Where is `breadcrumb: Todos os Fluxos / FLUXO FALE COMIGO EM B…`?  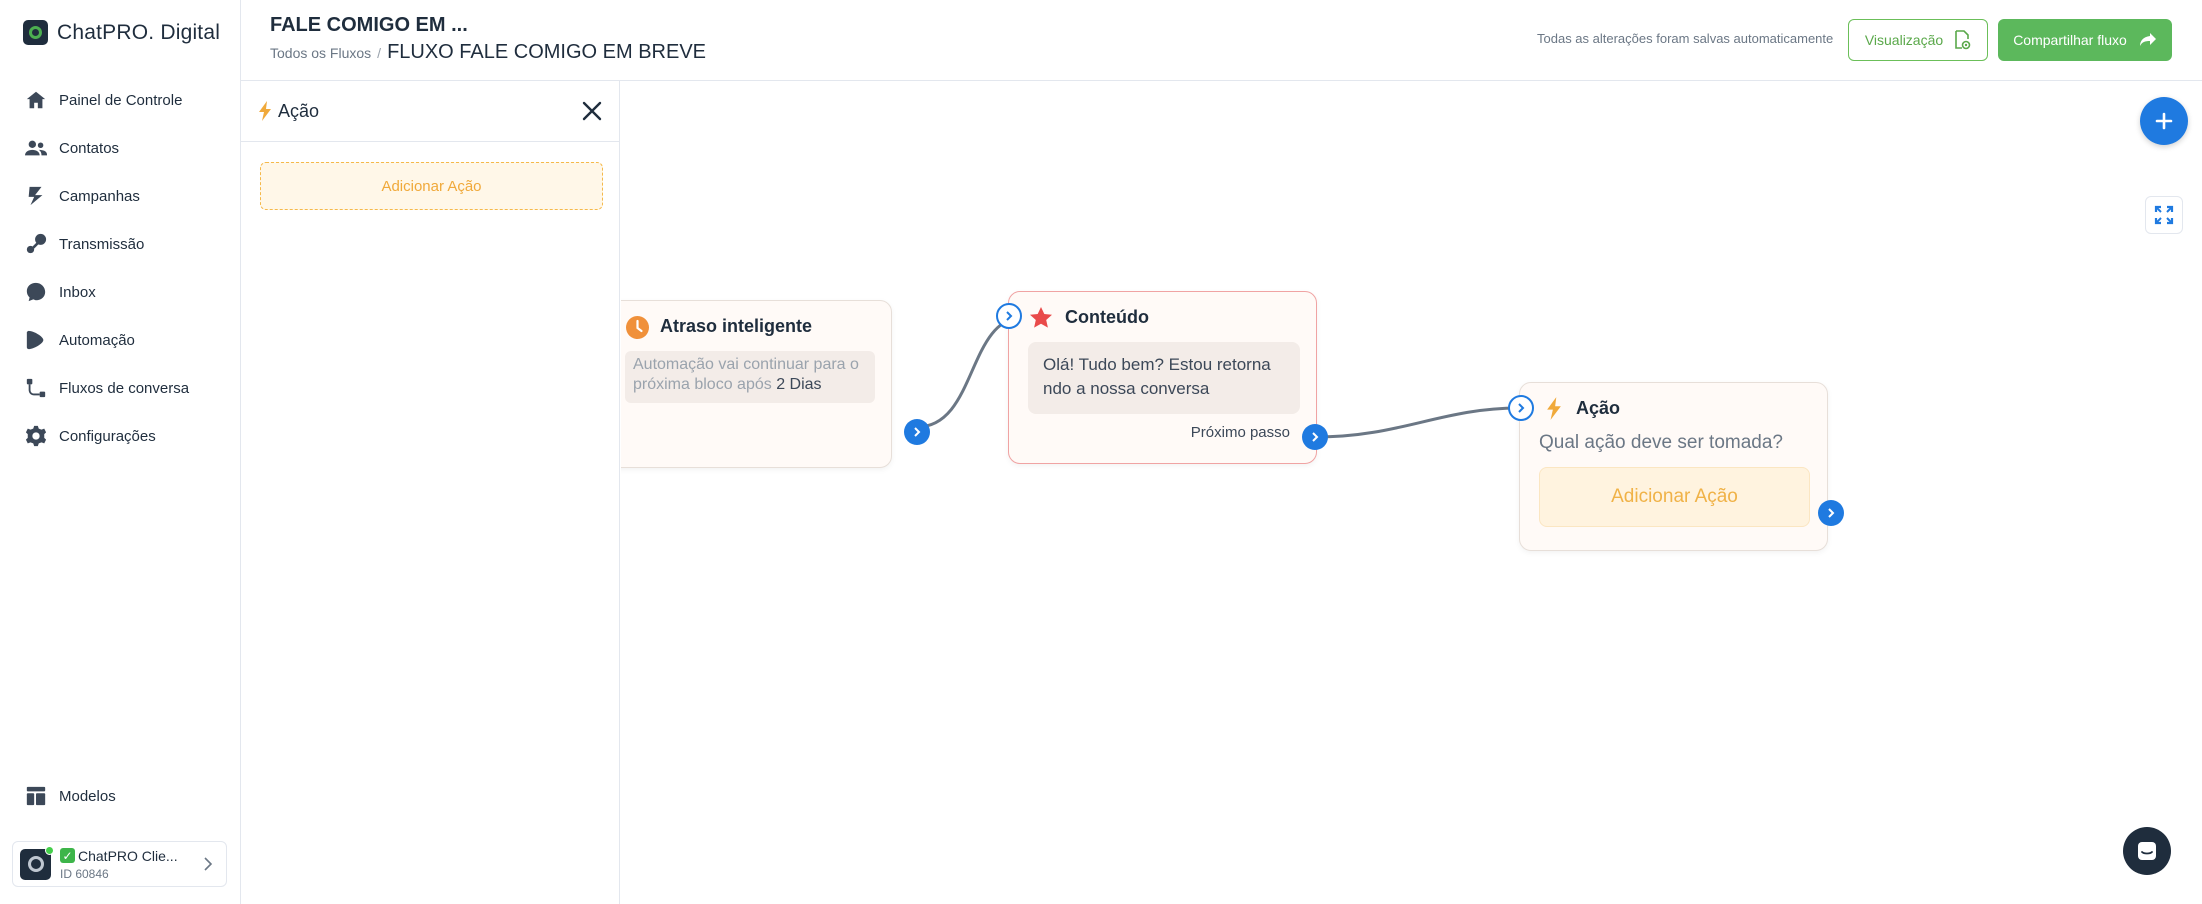 breadcrumb: Todos os Fluxos / FLUXO FALE COMIGO EM B… is located at coordinates (488, 52).